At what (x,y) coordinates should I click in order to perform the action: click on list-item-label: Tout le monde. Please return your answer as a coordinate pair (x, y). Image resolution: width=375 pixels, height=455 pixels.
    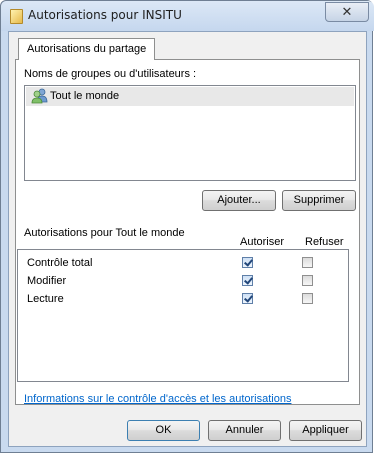
    Looking at the image, I should click on (85, 96).